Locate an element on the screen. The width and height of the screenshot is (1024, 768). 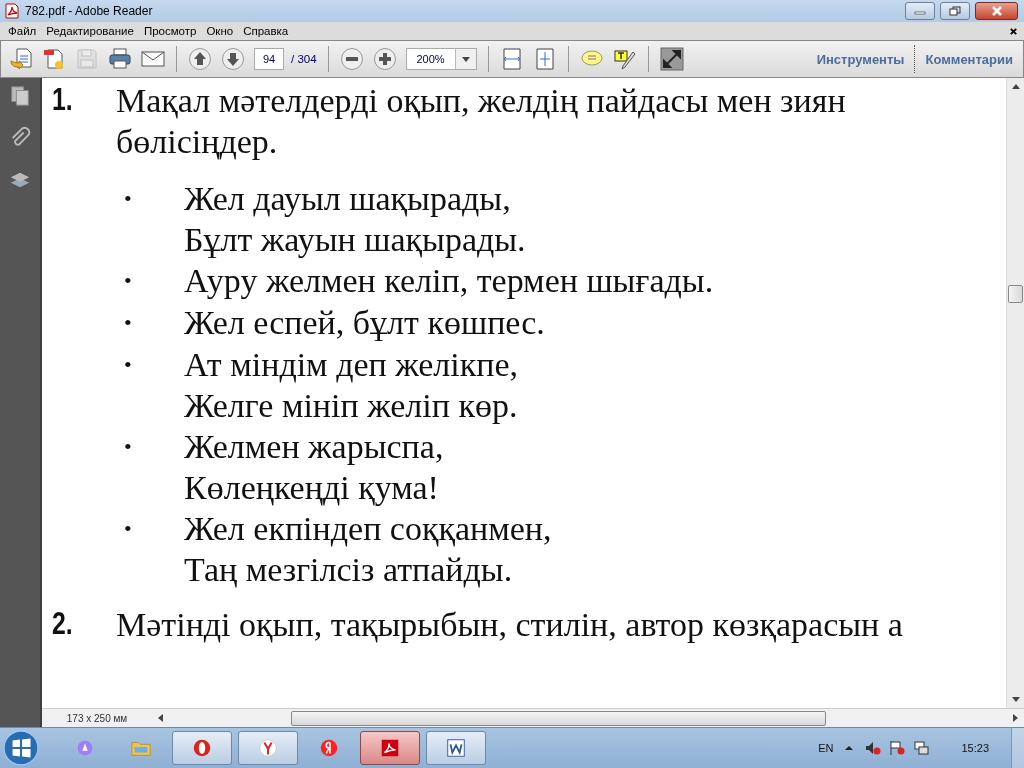
close-button is located at coordinates (996, 11).